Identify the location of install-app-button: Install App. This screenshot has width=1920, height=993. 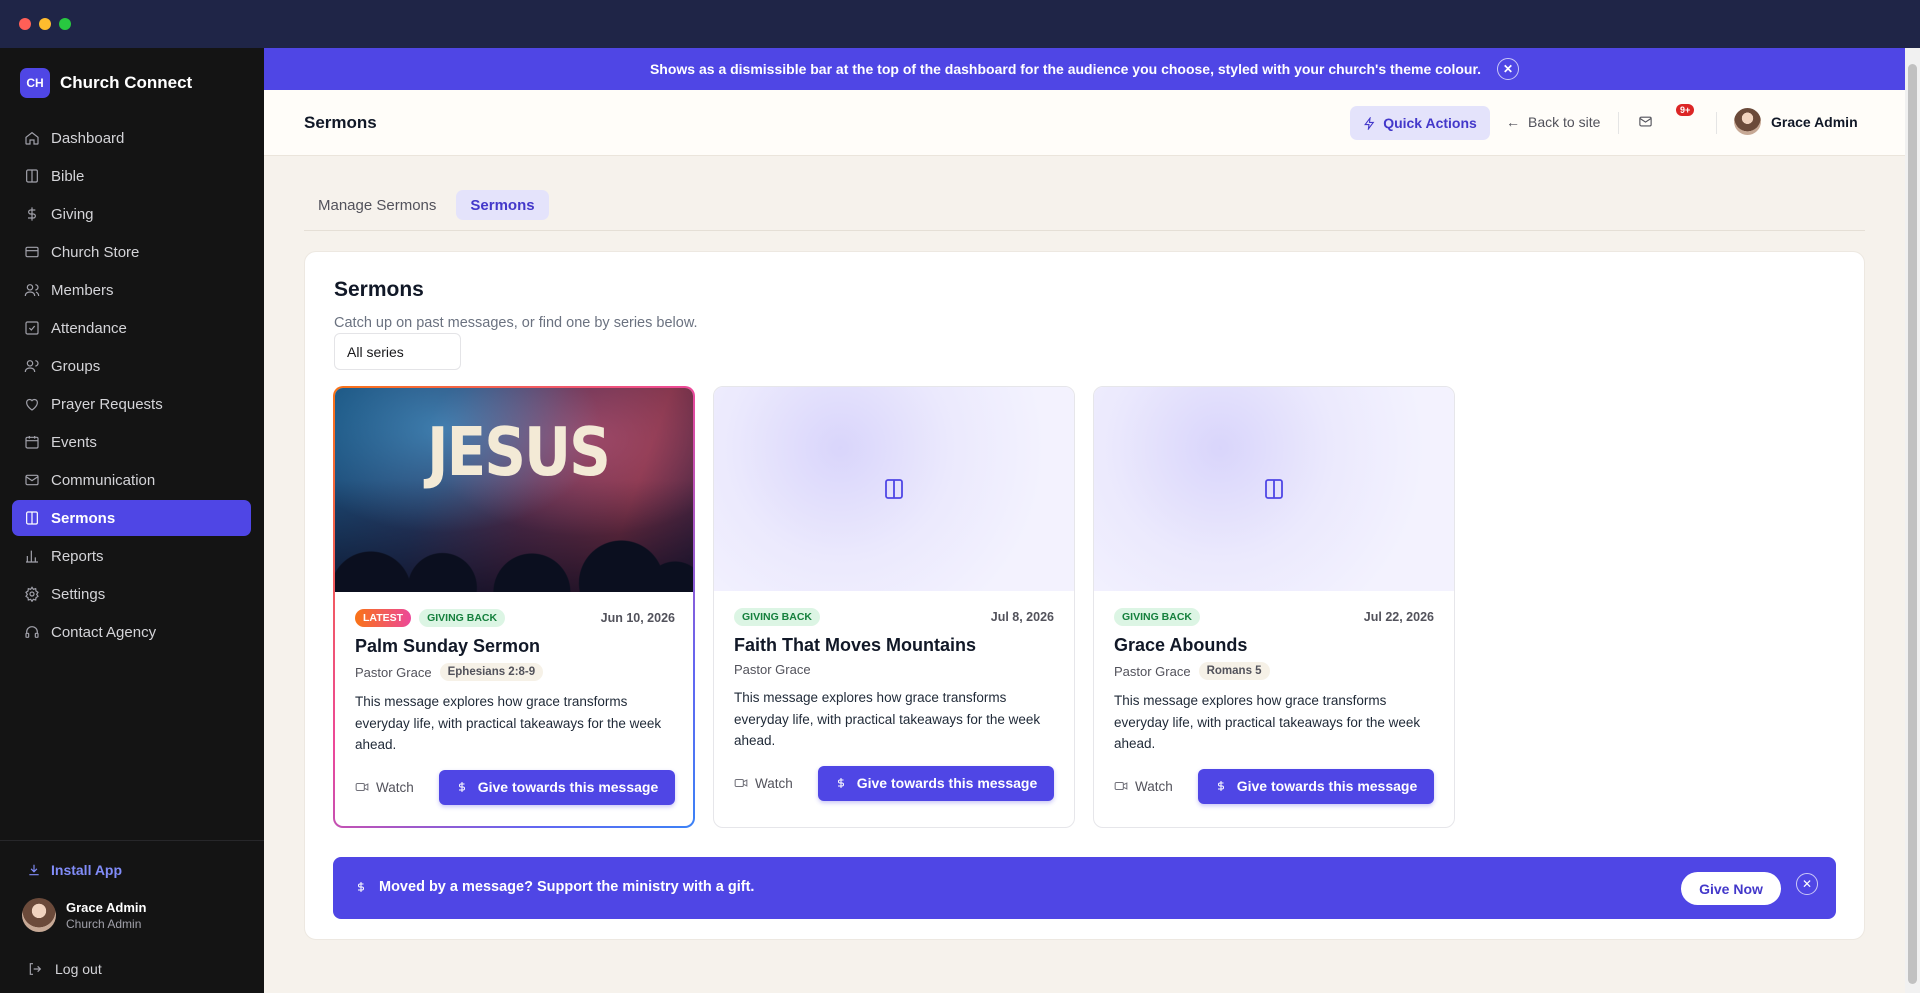
(74, 870).